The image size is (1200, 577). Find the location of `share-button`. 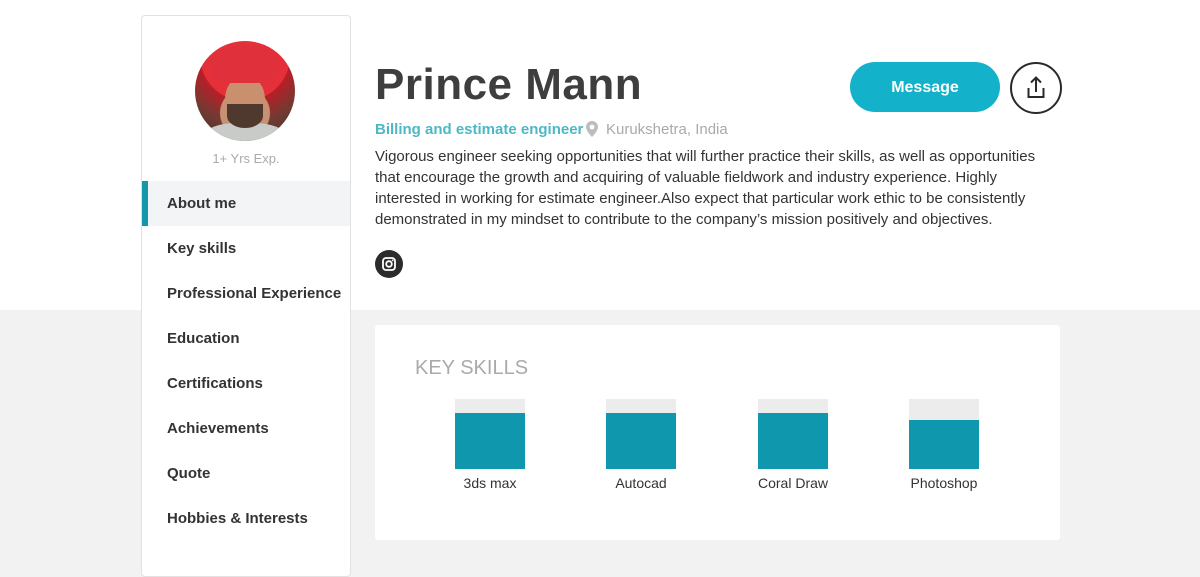

share-button is located at coordinates (1036, 88).